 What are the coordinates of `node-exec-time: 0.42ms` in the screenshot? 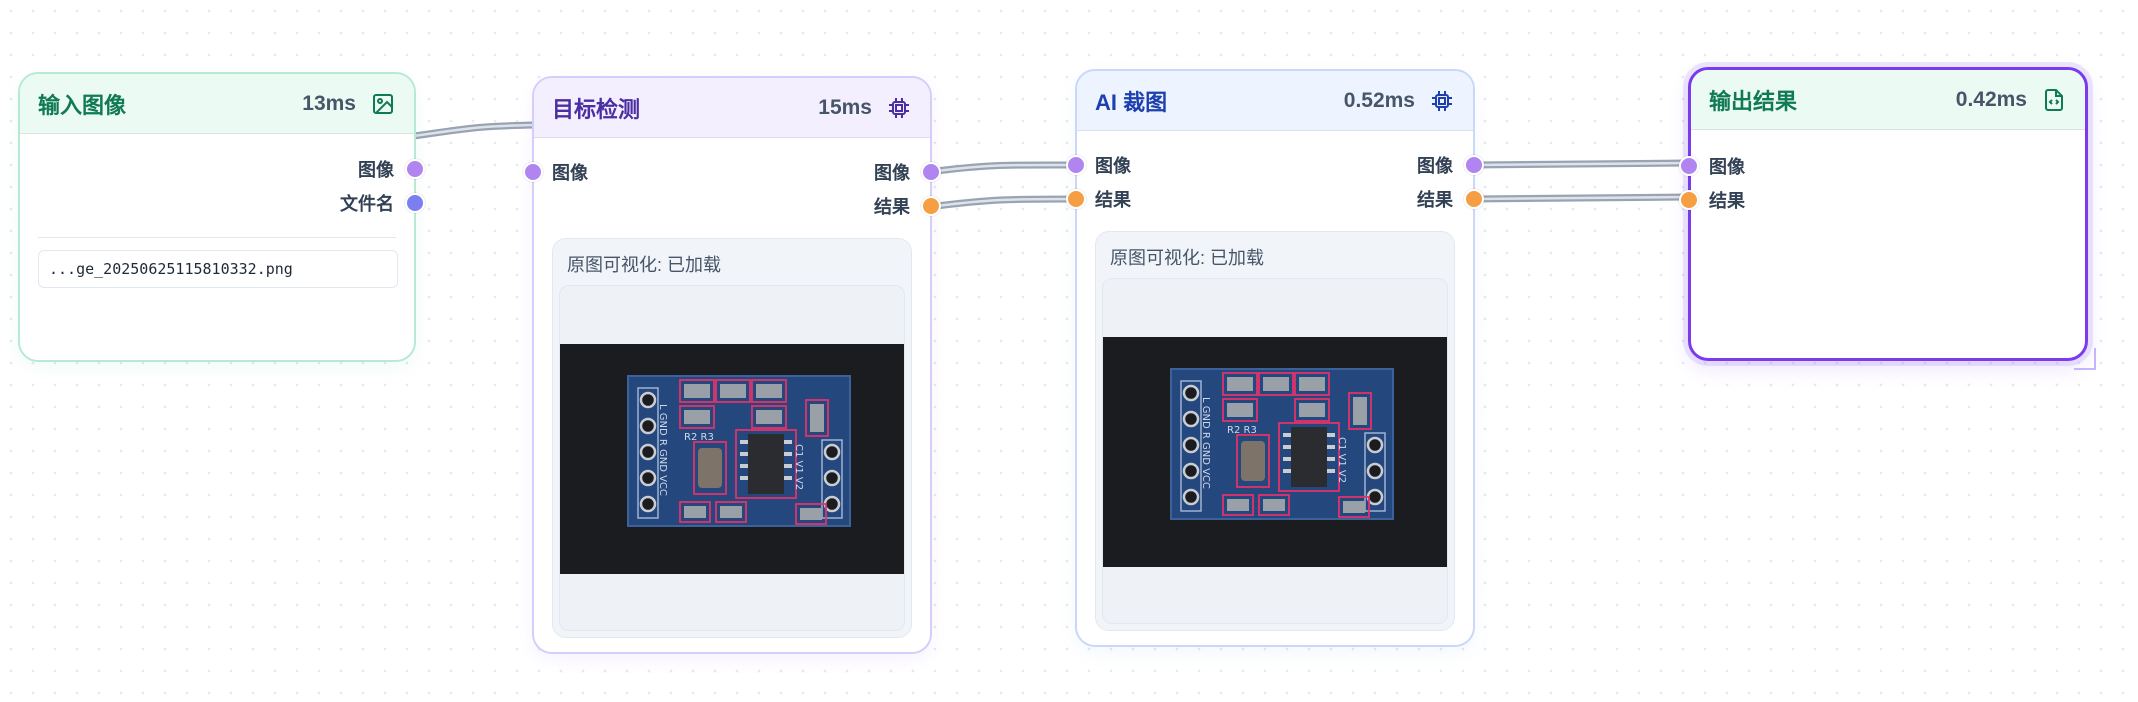 It's located at (1991, 99).